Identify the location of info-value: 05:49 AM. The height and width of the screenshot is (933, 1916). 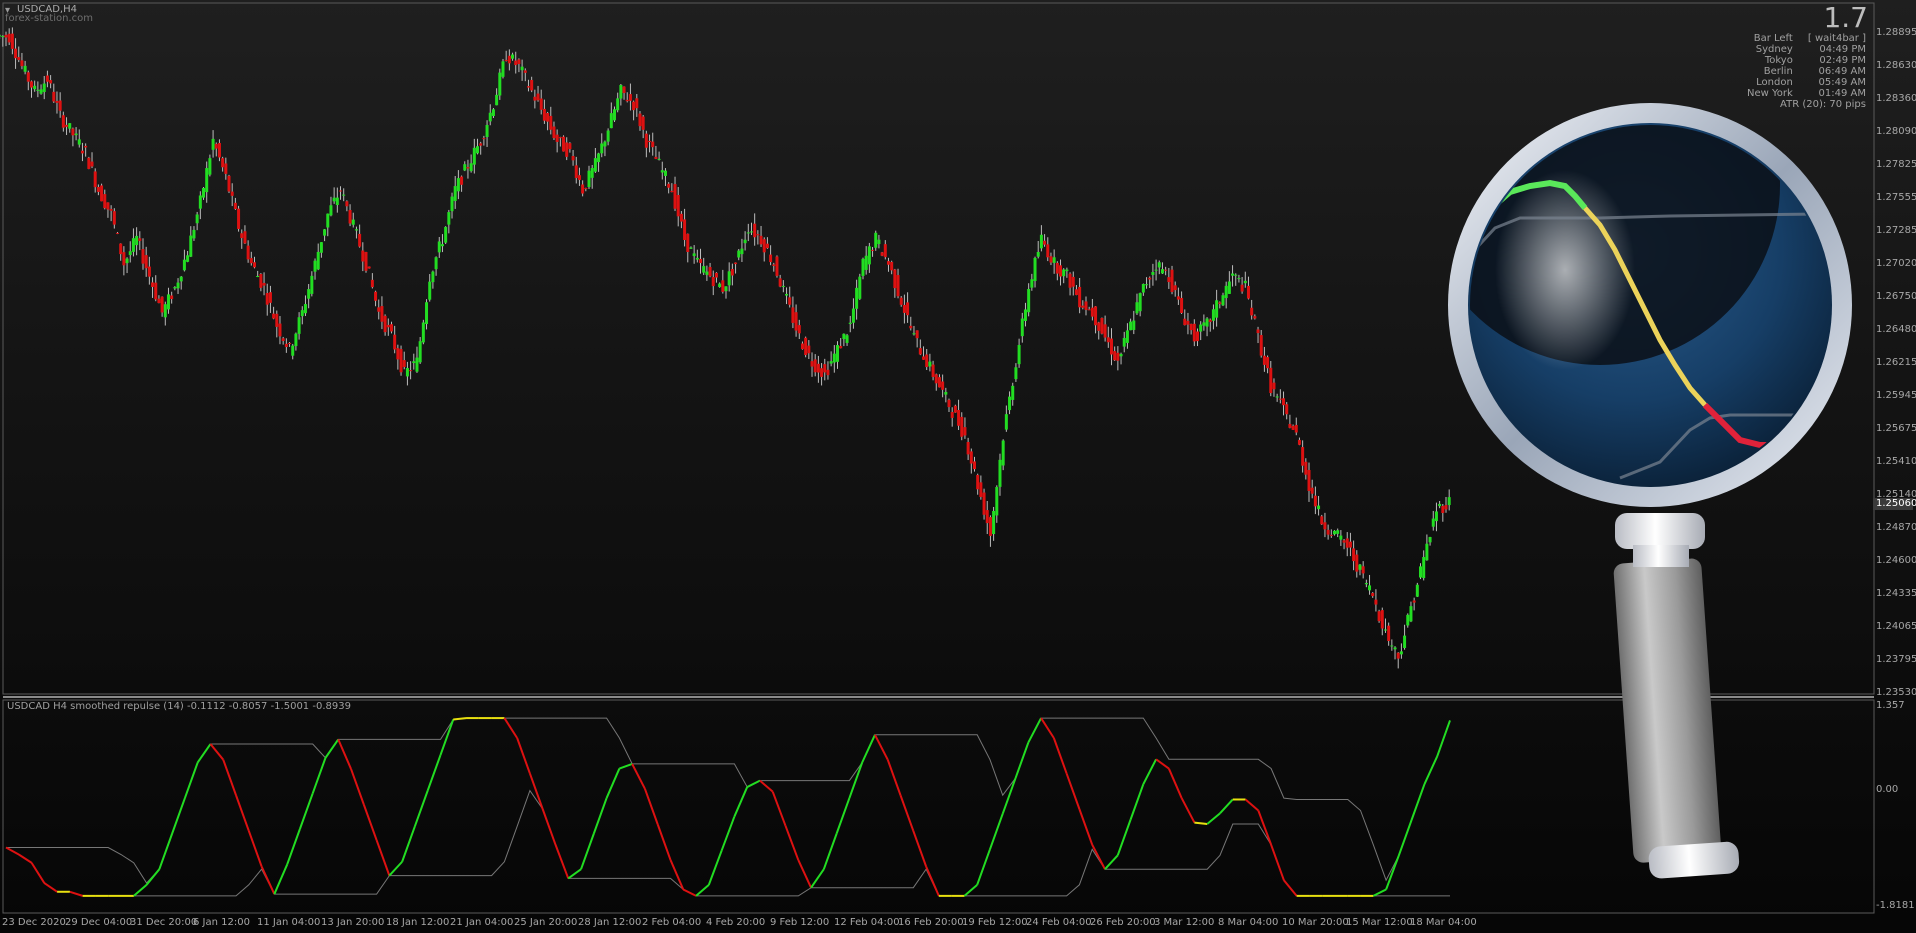
(1842, 82).